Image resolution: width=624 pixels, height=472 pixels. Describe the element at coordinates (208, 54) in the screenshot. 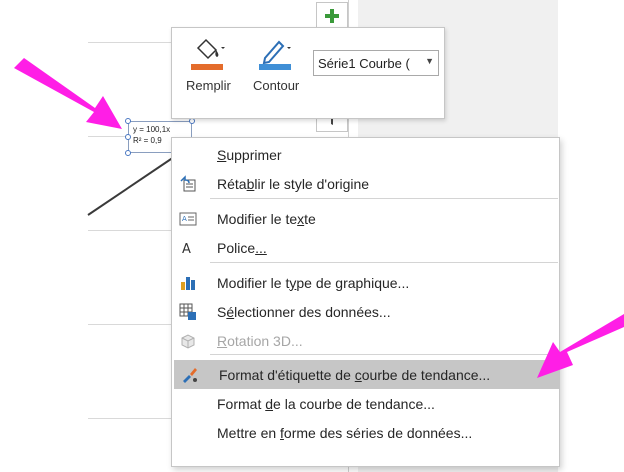

I see `paint-bucket-icon` at that location.